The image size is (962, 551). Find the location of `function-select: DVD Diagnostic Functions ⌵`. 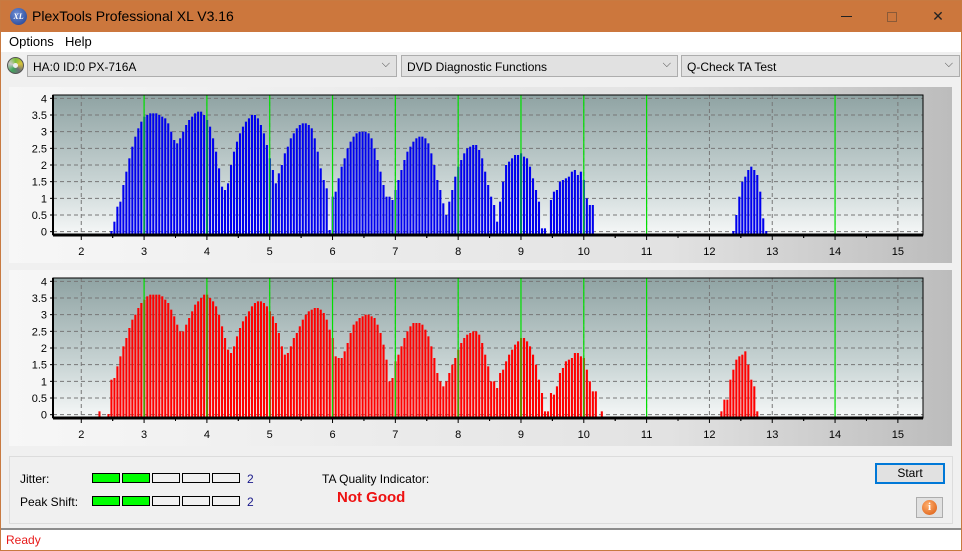

function-select: DVD Diagnostic Functions ⌵ is located at coordinates (539, 66).